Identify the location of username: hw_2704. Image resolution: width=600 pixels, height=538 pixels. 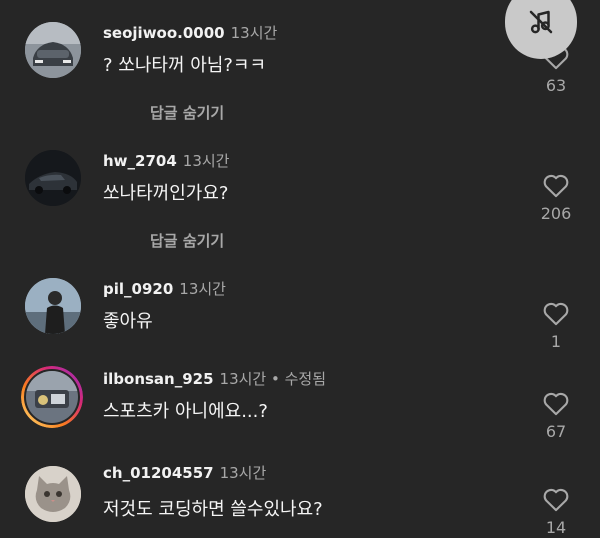
(140, 161).